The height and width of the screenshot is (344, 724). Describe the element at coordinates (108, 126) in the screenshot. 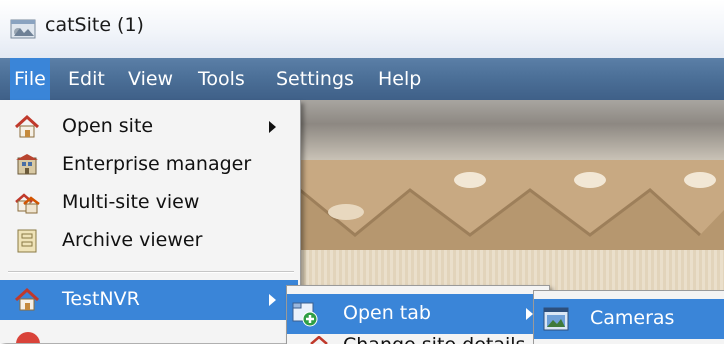

I see `menu-item-label: Open site` at that location.